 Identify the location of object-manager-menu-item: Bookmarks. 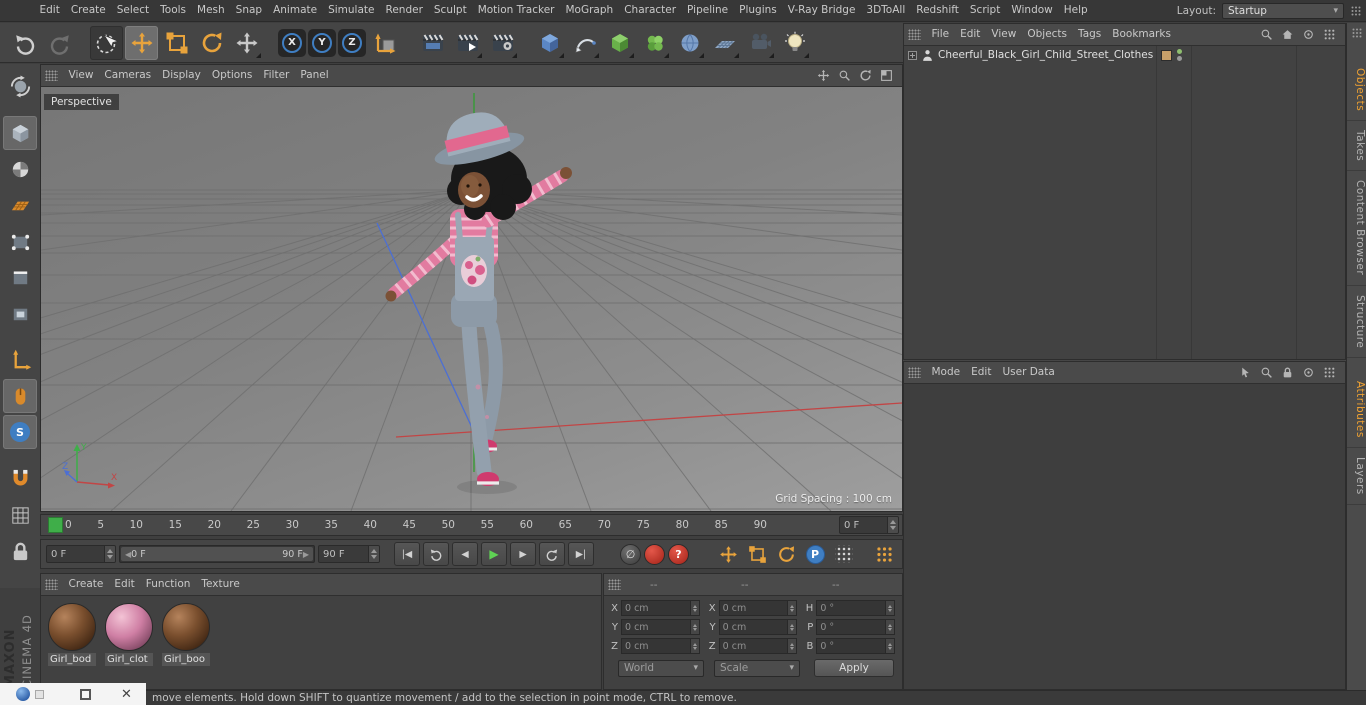
(1142, 34).